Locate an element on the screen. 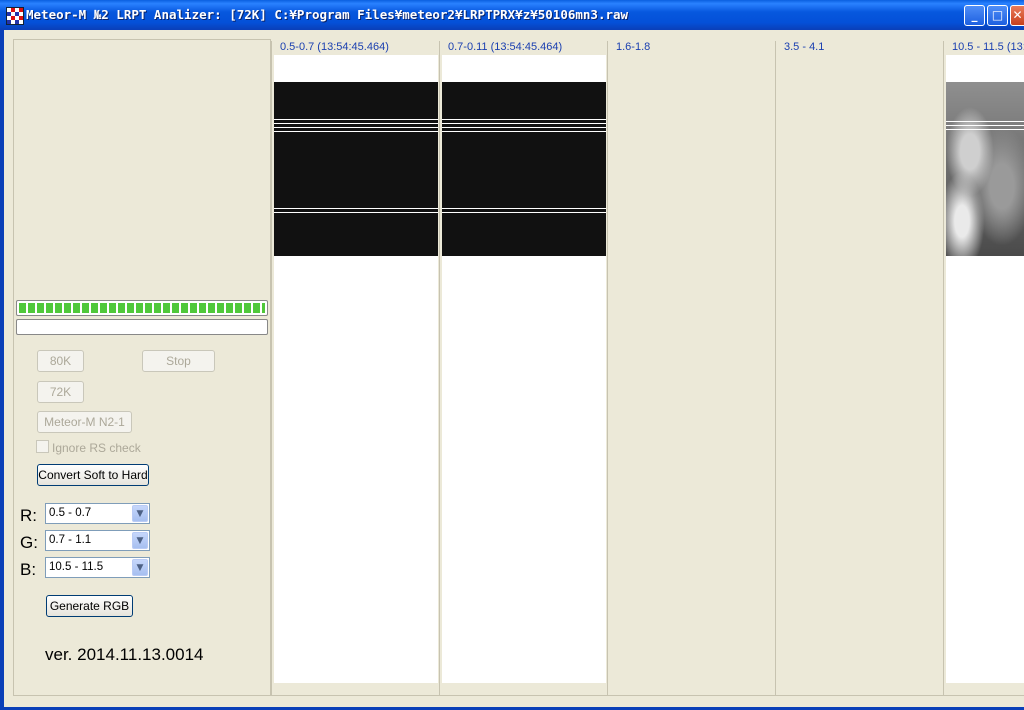 The image size is (1024, 710). r-channel-label: R: is located at coordinates (28, 515).